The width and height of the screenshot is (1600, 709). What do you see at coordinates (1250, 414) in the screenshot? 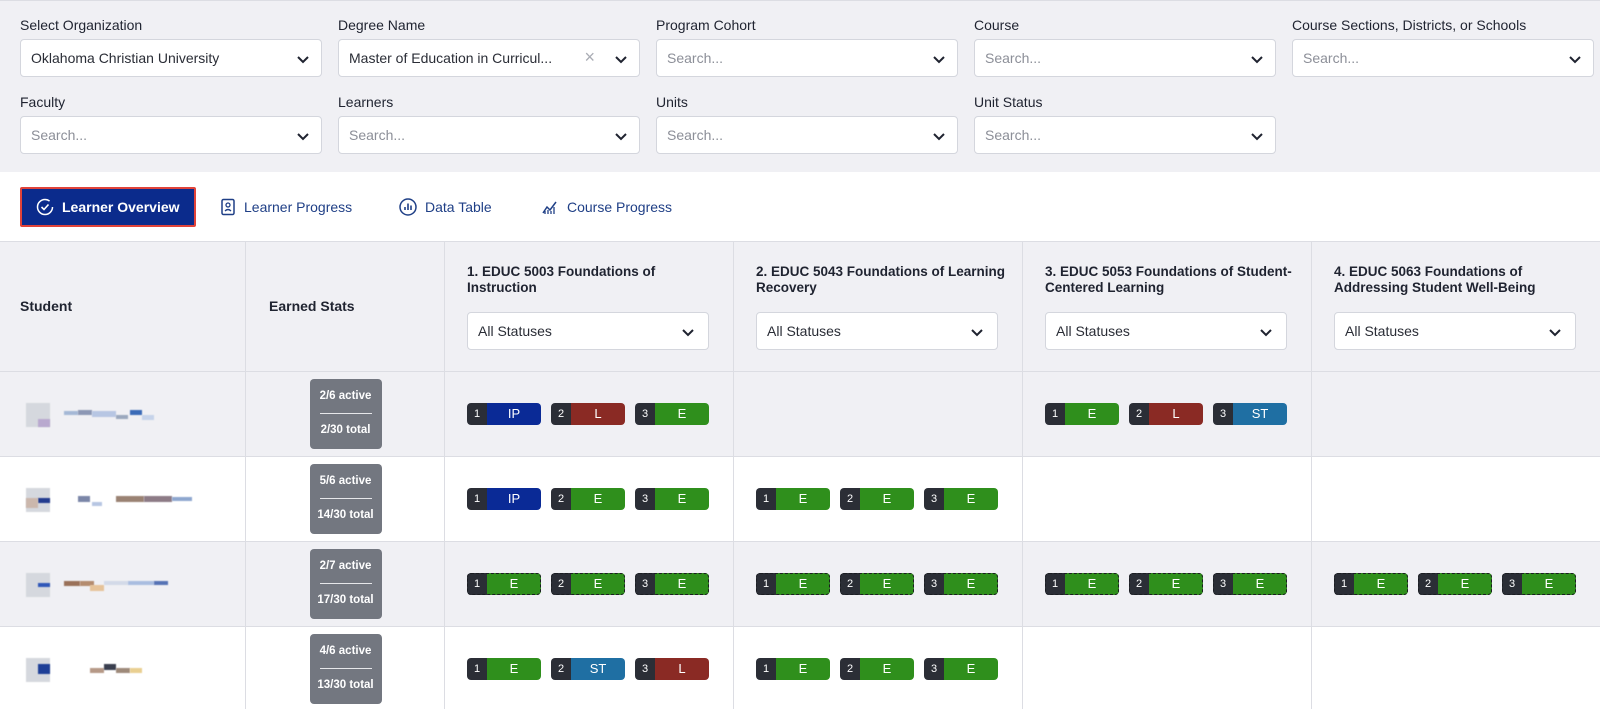
I see `unit-status-badge: 3 ST` at bounding box center [1250, 414].